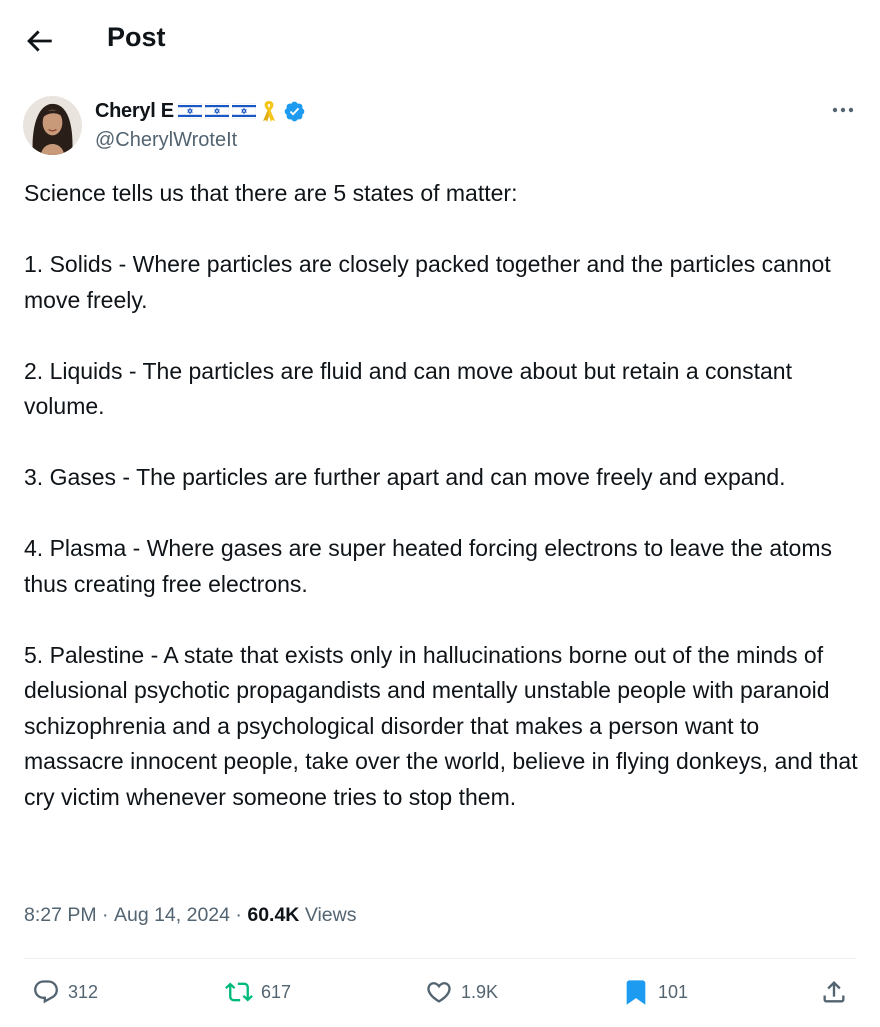 Image resolution: width=880 pixels, height=1027 pixels. What do you see at coordinates (65, 992) in the screenshot?
I see `reply-button: 312` at bounding box center [65, 992].